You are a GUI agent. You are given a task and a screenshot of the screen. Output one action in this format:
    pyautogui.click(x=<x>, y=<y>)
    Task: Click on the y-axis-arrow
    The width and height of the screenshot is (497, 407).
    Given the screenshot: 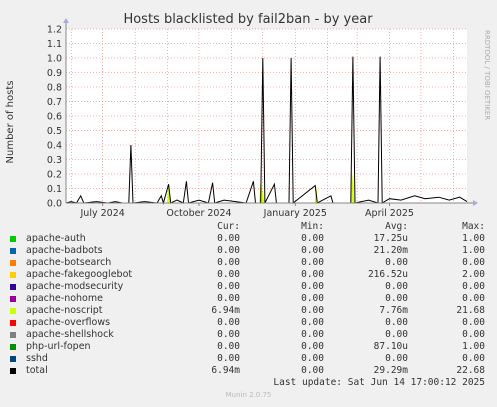 What is the action you would take?
    pyautogui.click(x=66, y=20)
    